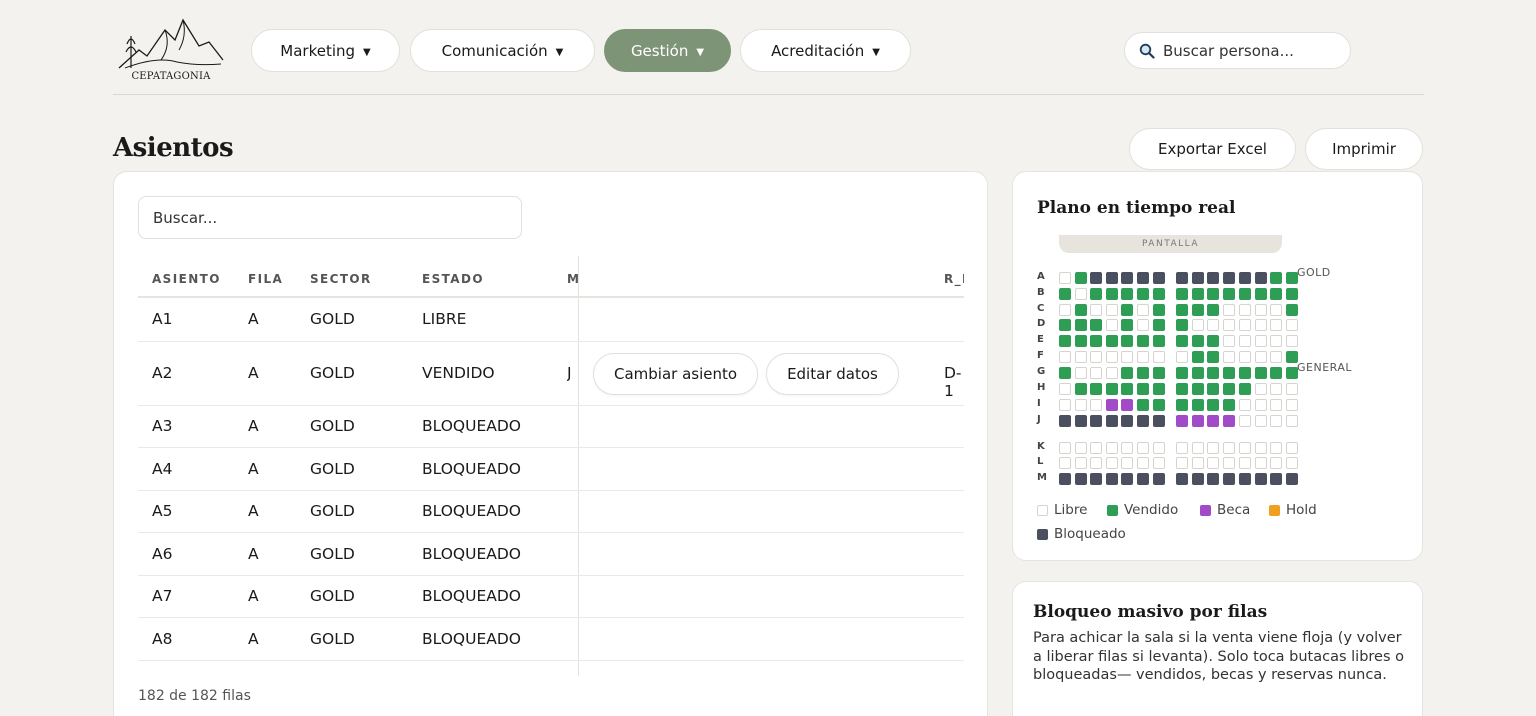 This screenshot has width=1536, height=716. I want to click on brand-logo: CEPATAGONIA, so click(171, 50).